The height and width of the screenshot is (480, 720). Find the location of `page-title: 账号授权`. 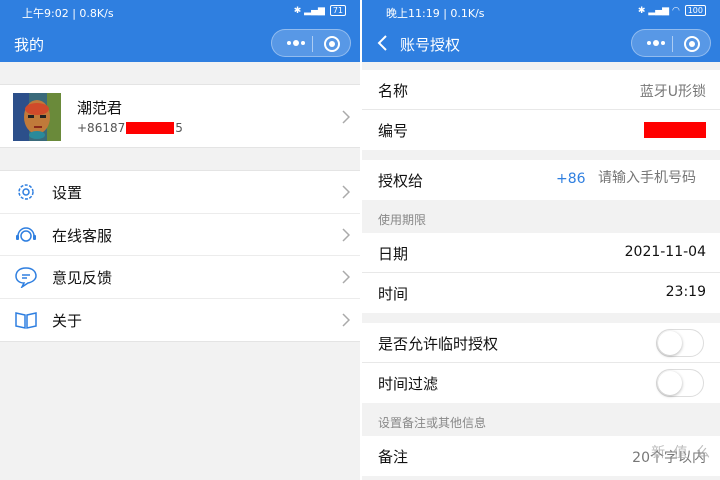

page-title: 账号授权 is located at coordinates (430, 45).